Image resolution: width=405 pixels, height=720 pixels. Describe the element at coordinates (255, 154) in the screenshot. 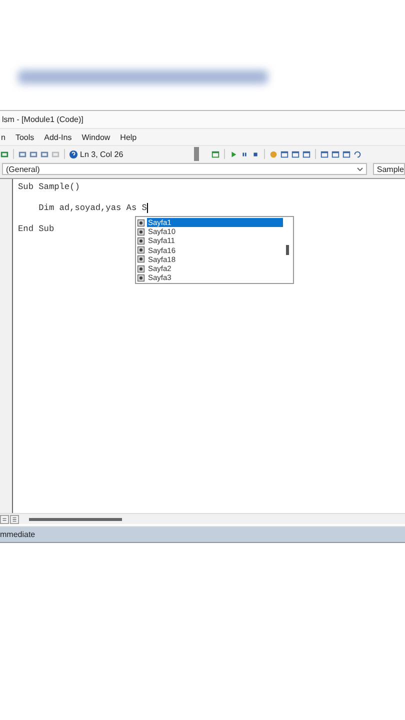

I see `stop-icon` at that location.